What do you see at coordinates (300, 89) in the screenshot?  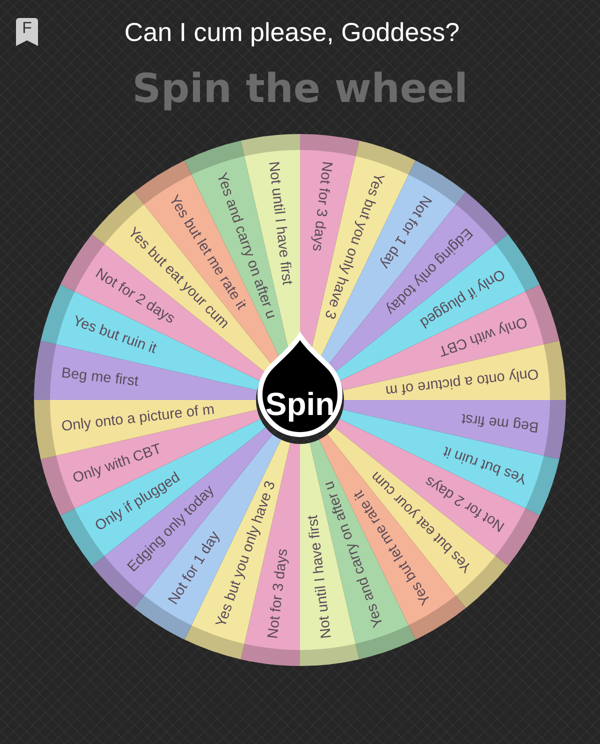 I see `wheel-heading: Spin the wheel` at bounding box center [300, 89].